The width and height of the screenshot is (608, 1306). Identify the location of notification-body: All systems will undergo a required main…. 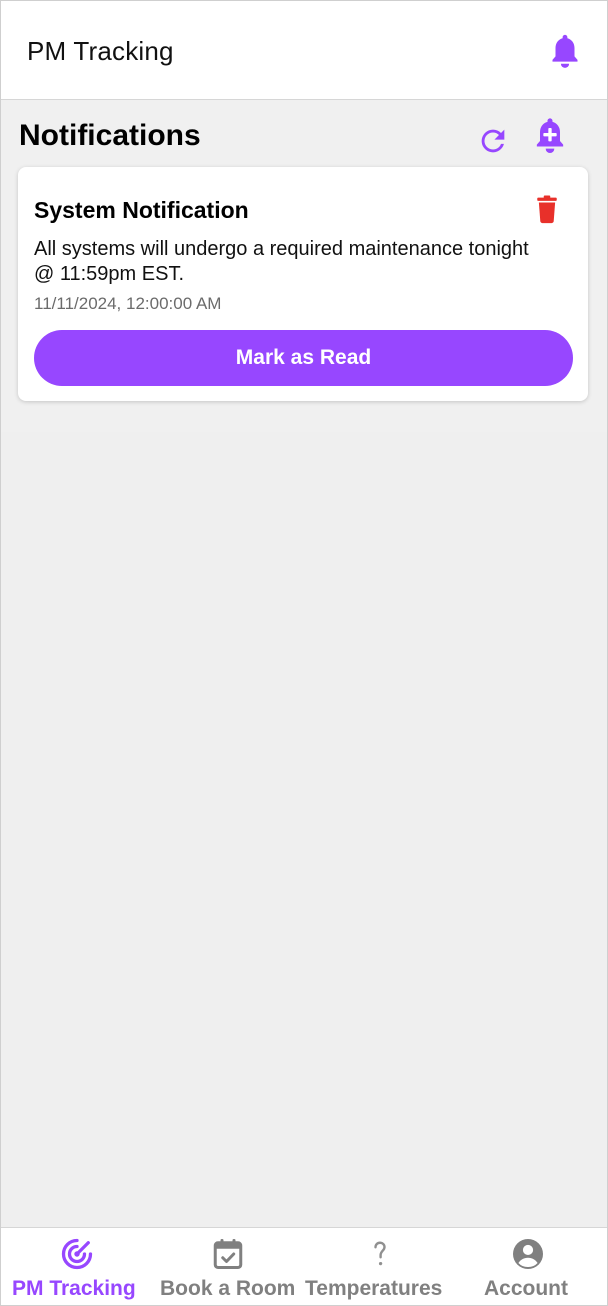
(281, 261).